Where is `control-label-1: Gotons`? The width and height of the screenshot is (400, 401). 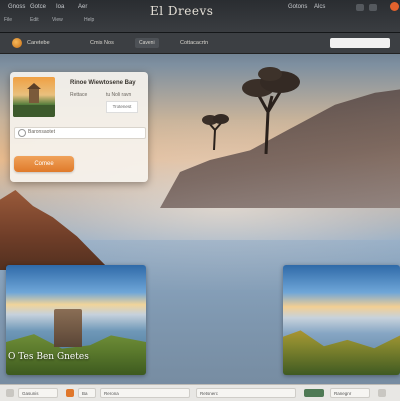
control-label-1: Gotons is located at coordinates (297, 7).